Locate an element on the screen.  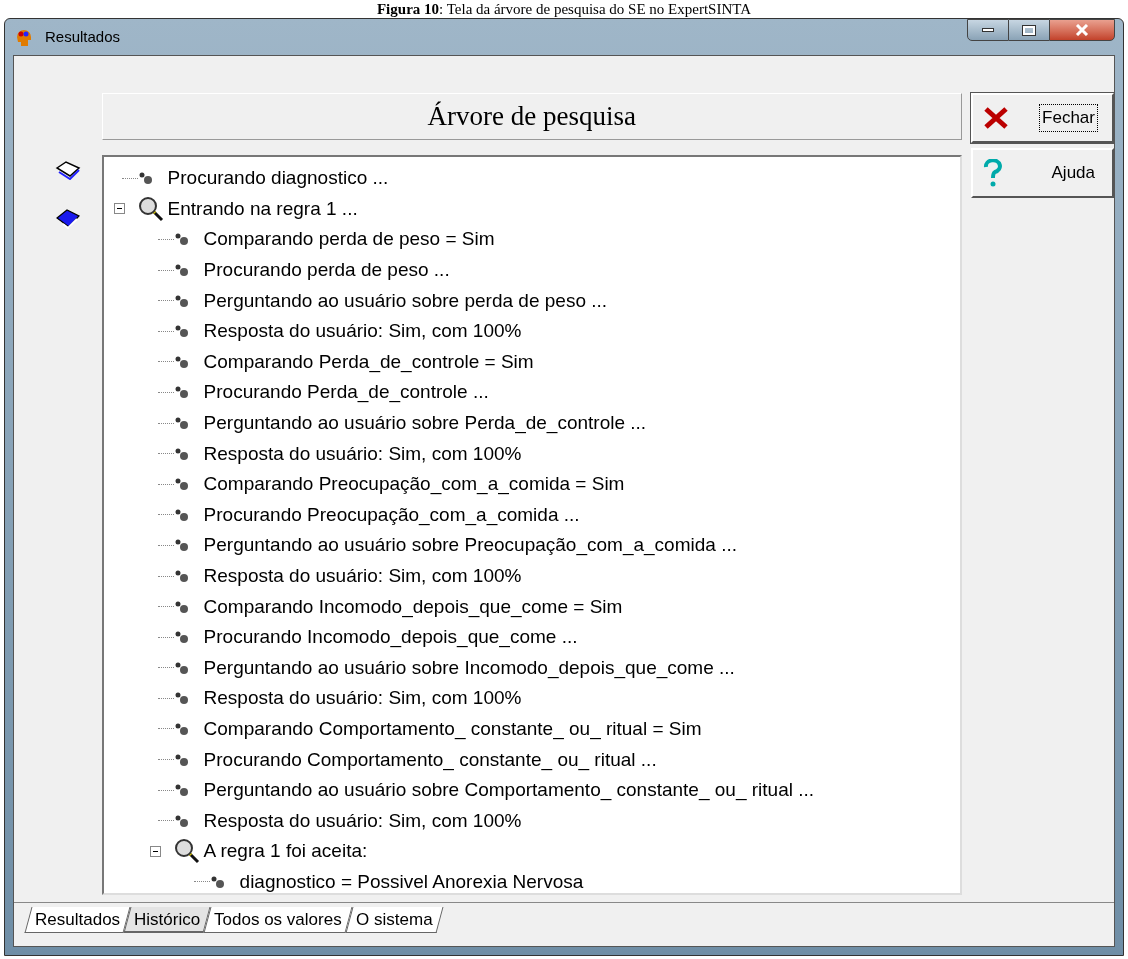
close-dialog-button: Fechar is located at coordinates (1042, 118).